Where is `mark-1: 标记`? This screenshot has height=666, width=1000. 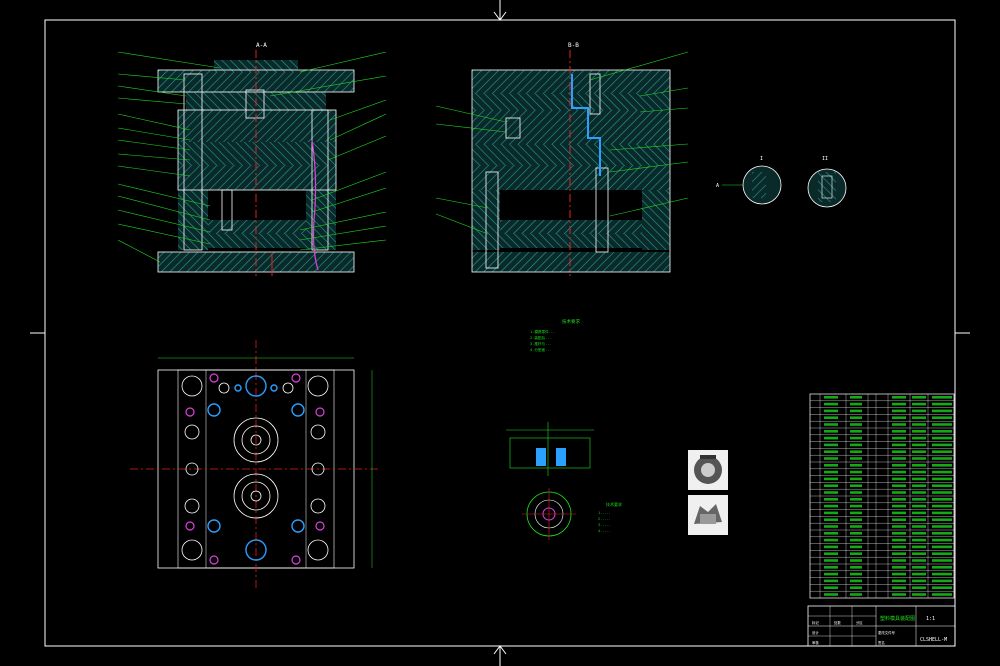 mark-1: 标记 is located at coordinates (815, 622).